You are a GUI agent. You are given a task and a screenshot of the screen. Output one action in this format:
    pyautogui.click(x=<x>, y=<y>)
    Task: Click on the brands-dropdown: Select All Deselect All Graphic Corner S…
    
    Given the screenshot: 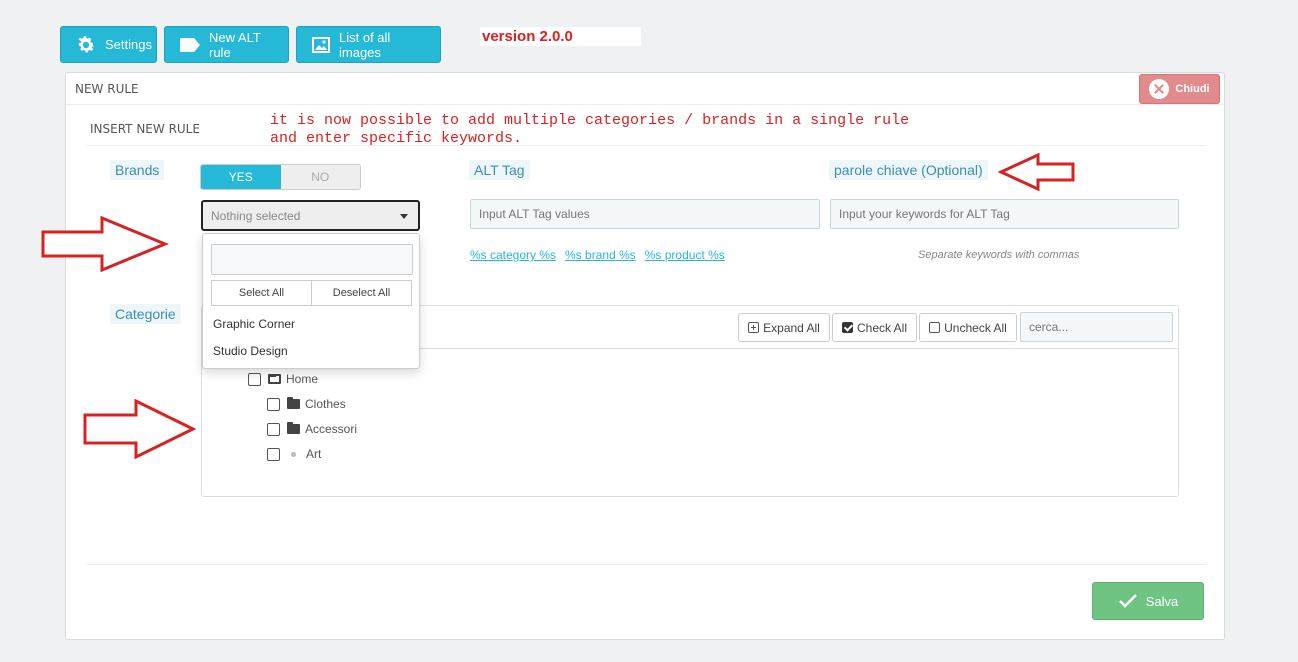 What is the action you would take?
    pyautogui.click(x=311, y=301)
    